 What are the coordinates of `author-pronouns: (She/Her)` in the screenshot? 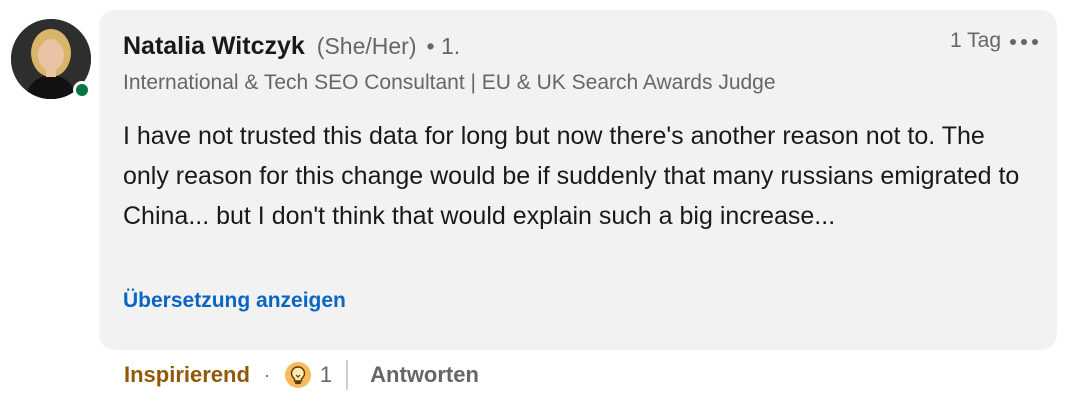 It's located at (366, 46).